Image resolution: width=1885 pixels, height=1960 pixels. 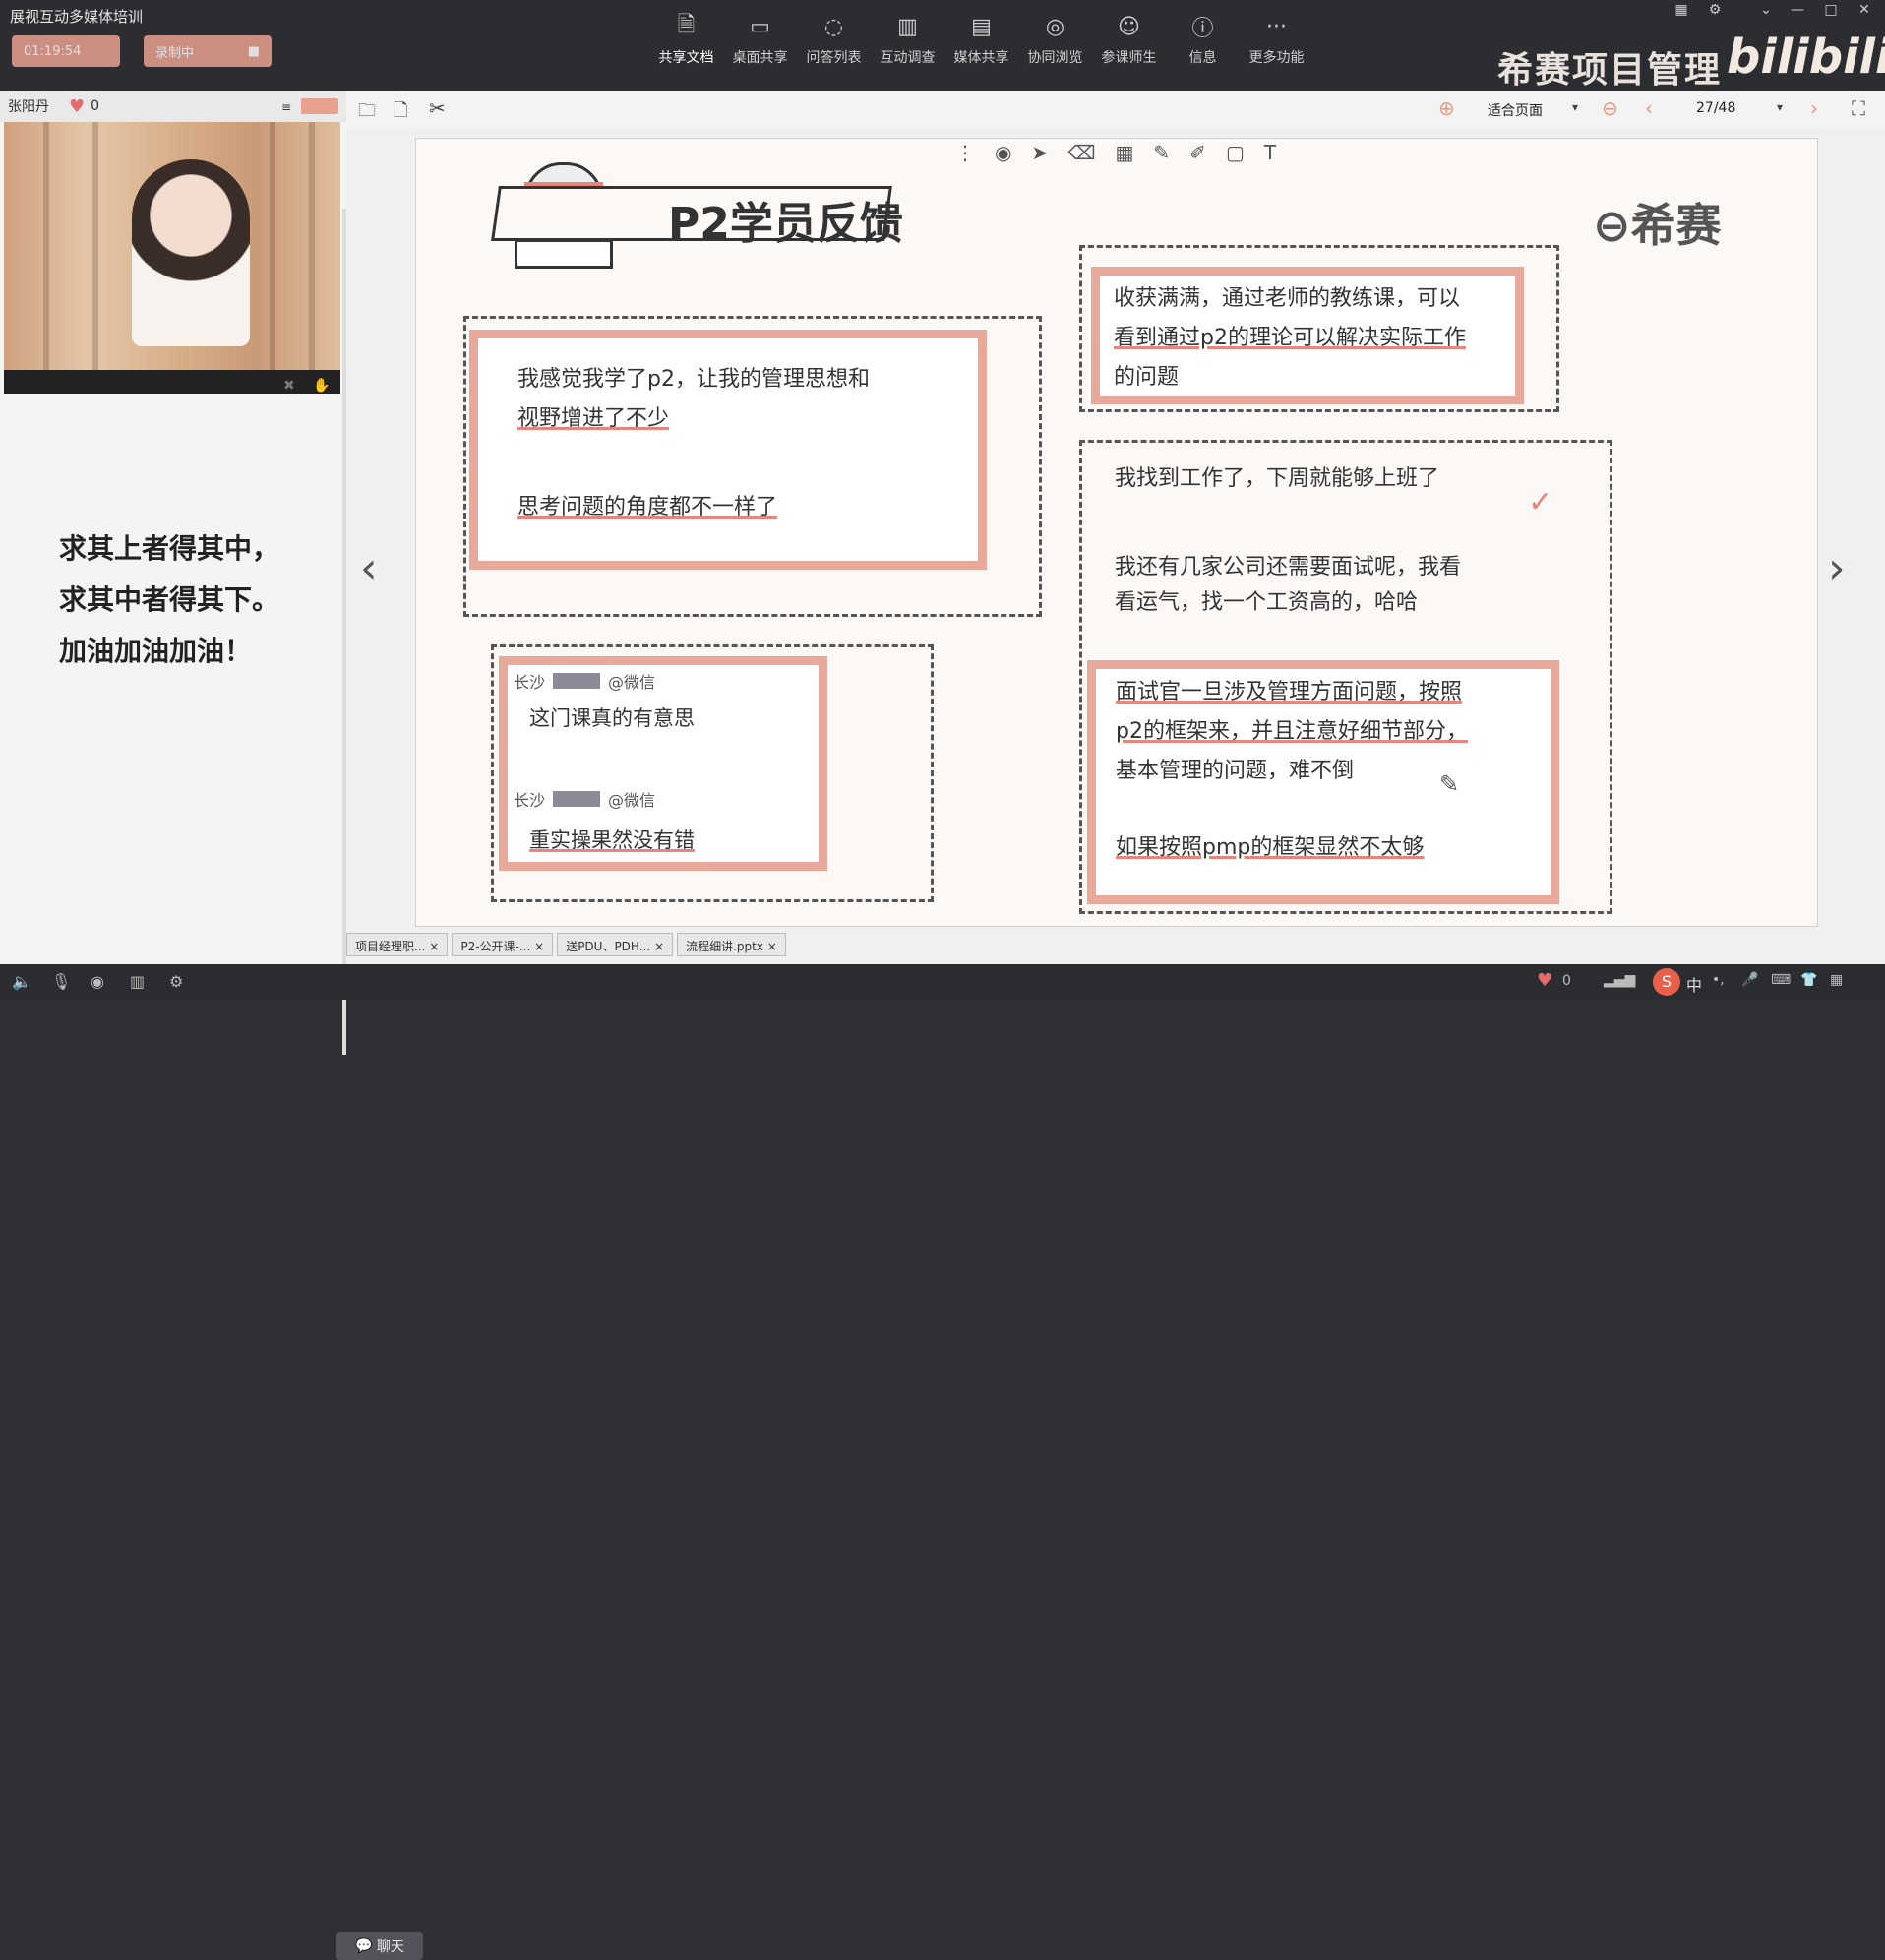 What do you see at coordinates (1610, 70) in the screenshot?
I see `brand-watermark: 希赛项目管理` at bounding box center [1610, 70].